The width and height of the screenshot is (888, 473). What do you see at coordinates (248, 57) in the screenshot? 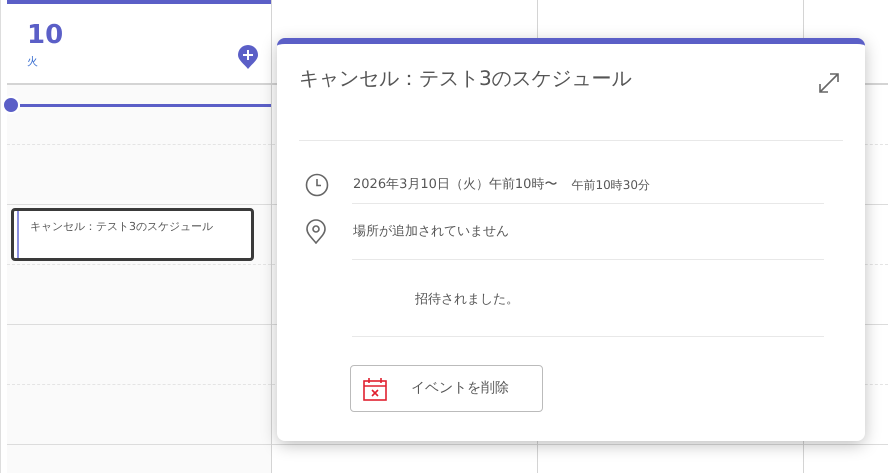
I see `add-event-icon` at bounding box center [248, 57].